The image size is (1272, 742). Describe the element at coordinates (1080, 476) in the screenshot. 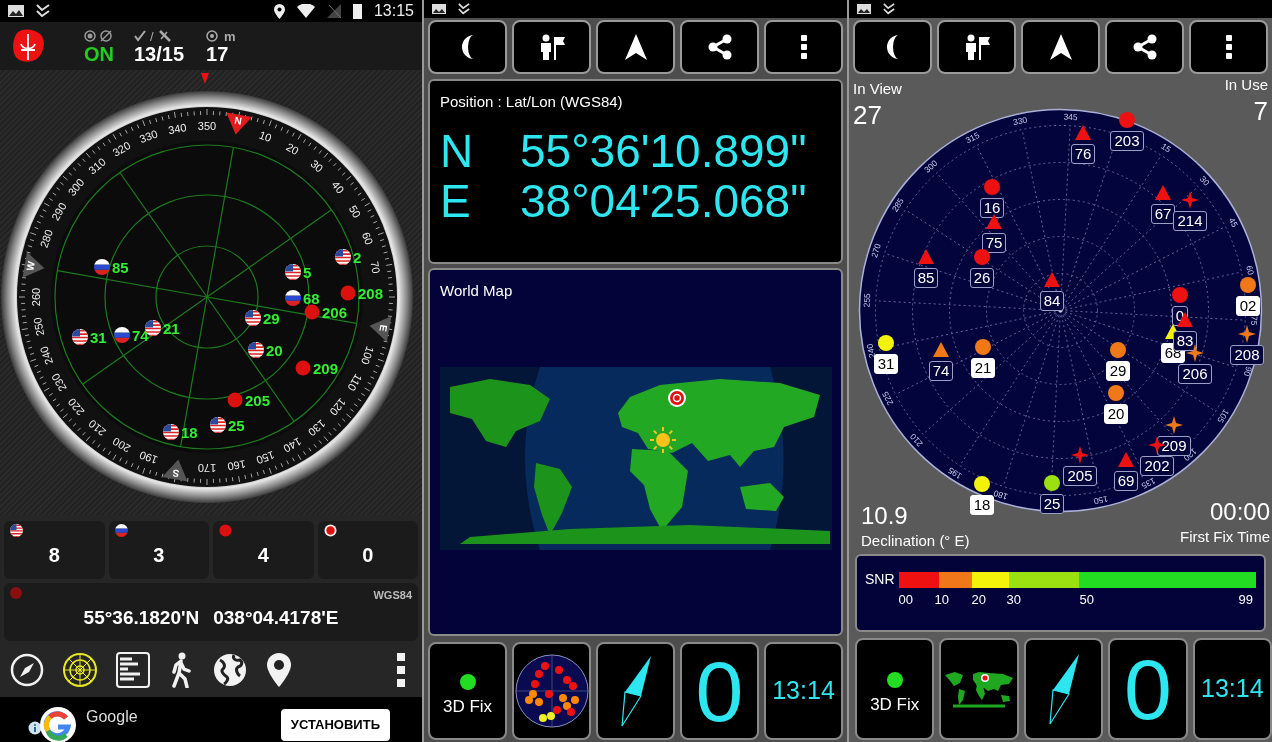

I see `satellite-number-tag: 205` at that location.